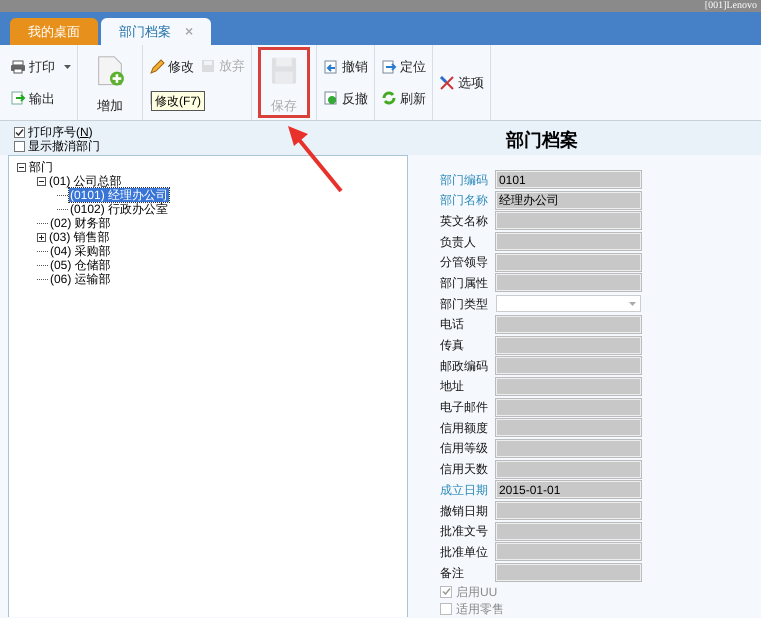 The width and height of the screenshot is (761, 618). What do you see at coordinates (464, 407) in the screenshot?
I see `field-label: 电子邮件` at bounding box center [464, 407].